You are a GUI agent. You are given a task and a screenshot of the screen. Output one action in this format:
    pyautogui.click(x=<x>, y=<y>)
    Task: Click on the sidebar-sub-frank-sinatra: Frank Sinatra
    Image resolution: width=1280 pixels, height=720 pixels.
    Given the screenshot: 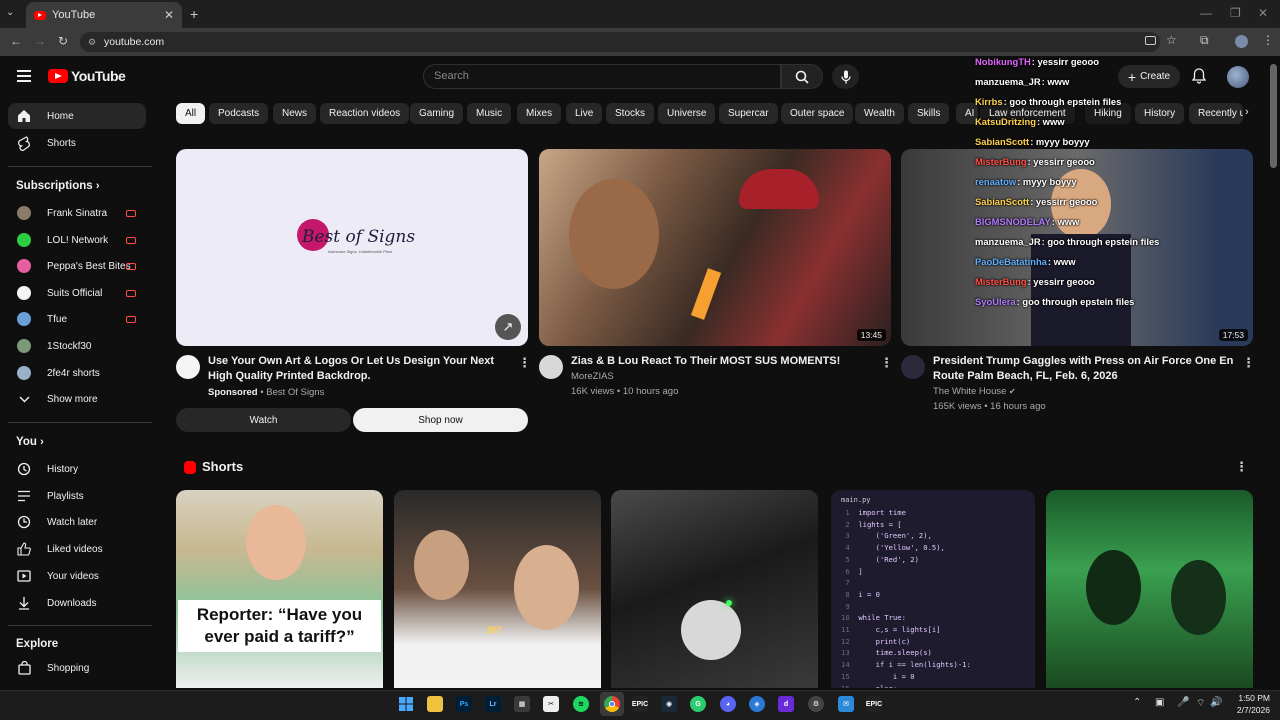 What is the action you would take?
    pyautogui.click(x=77, y=213)
    